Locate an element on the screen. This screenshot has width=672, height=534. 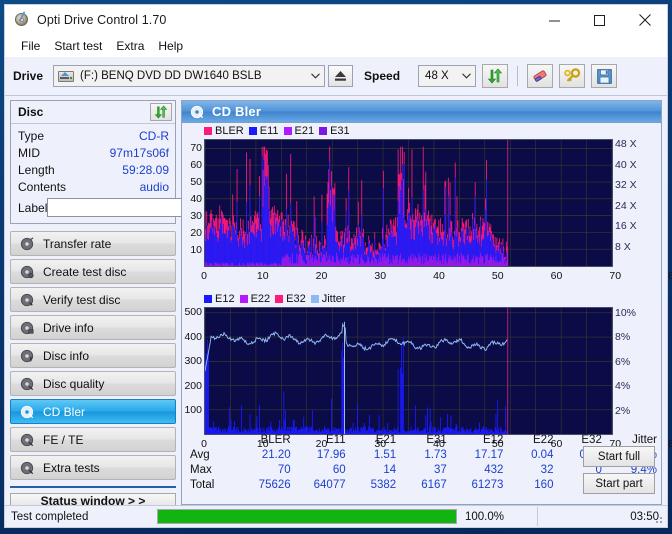
e1x-plot-canvas is located at coordinates (408, 371).